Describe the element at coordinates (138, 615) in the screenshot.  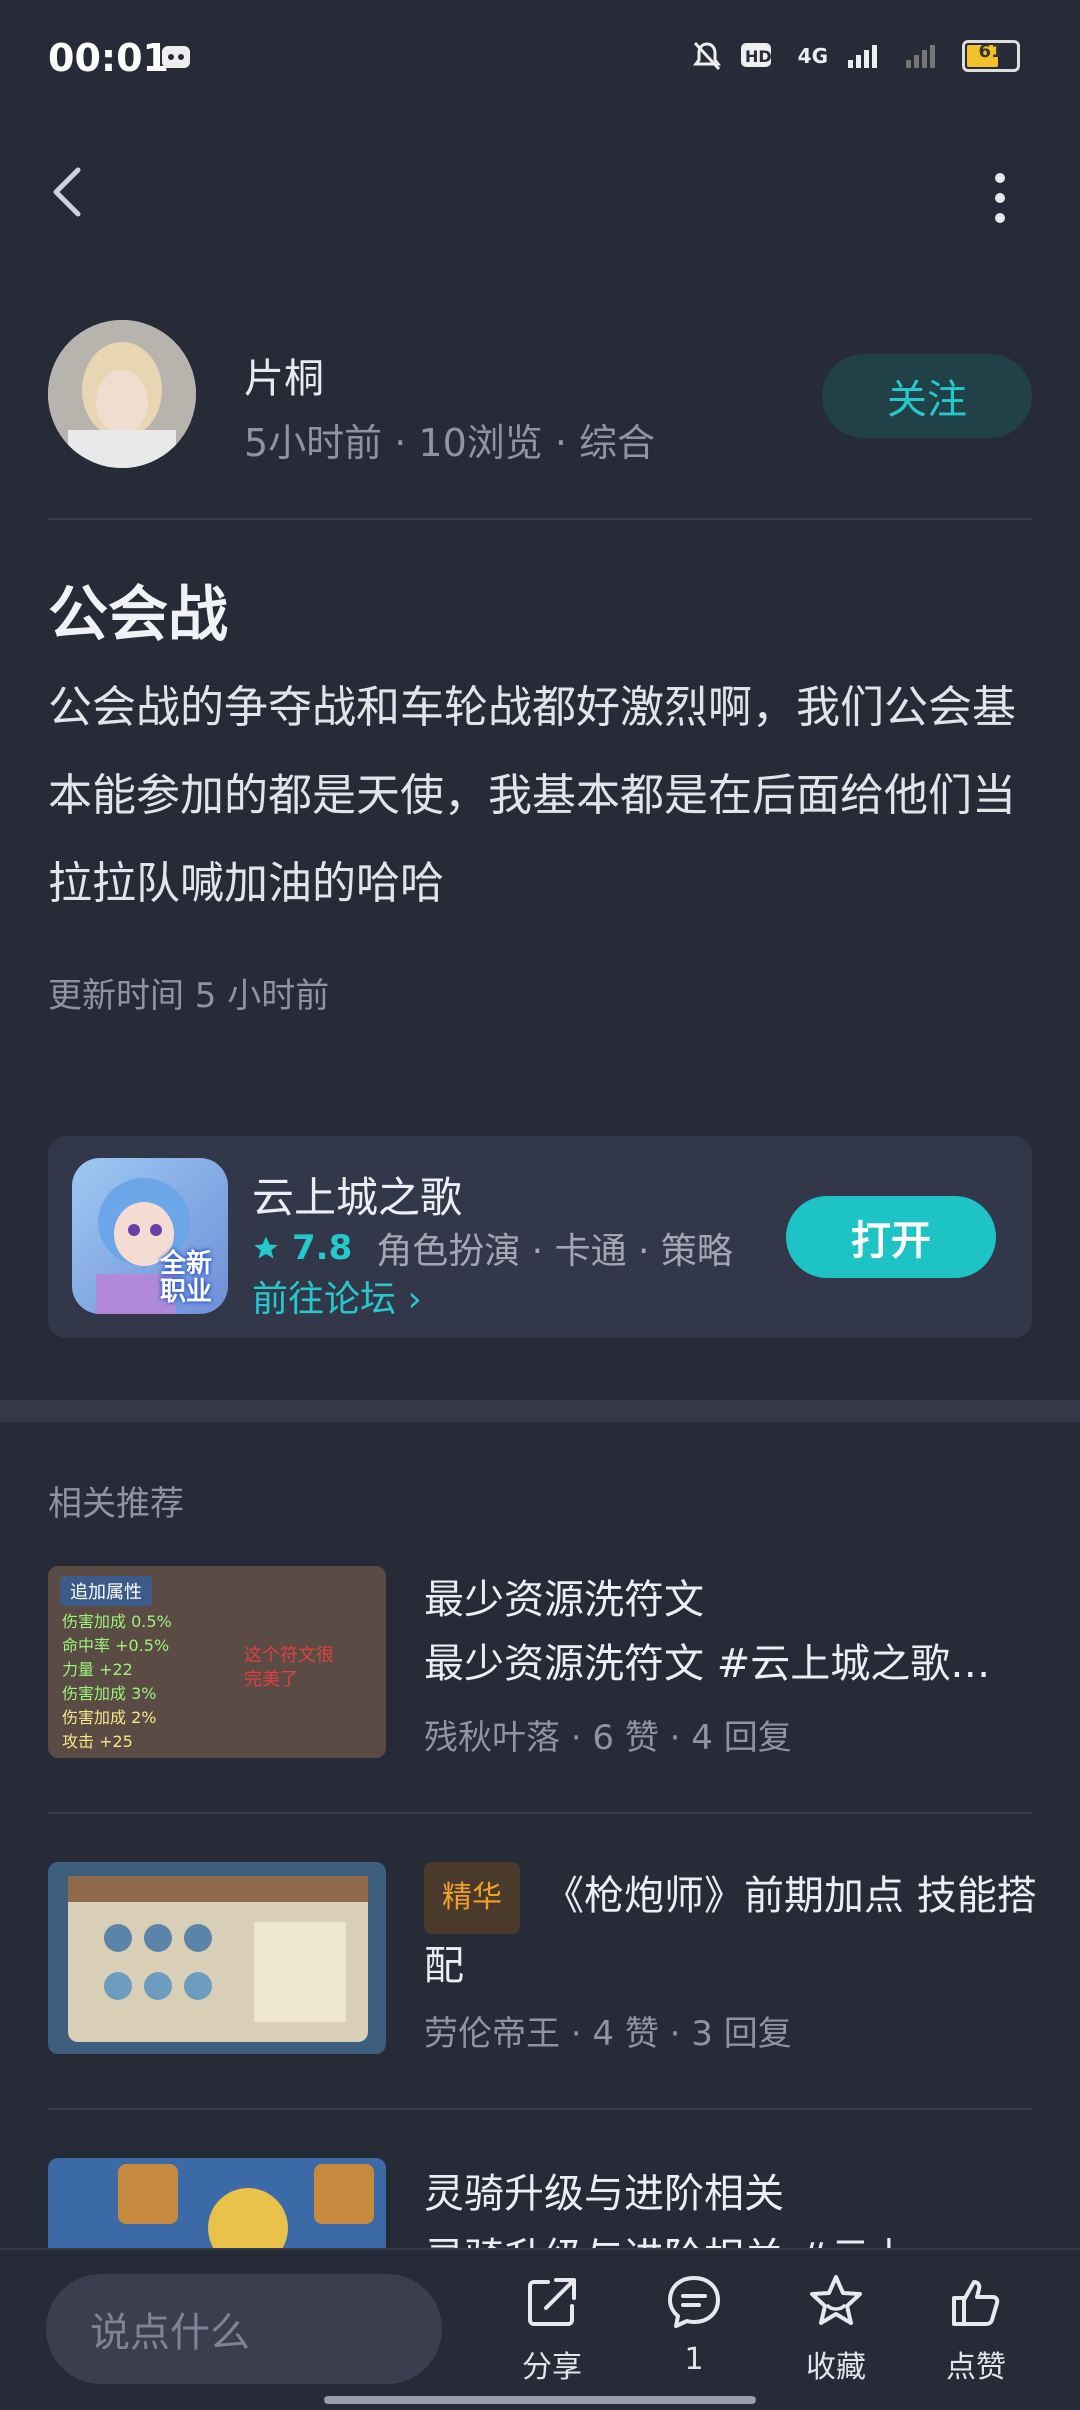
I see `post-title: 公会战` at that location.